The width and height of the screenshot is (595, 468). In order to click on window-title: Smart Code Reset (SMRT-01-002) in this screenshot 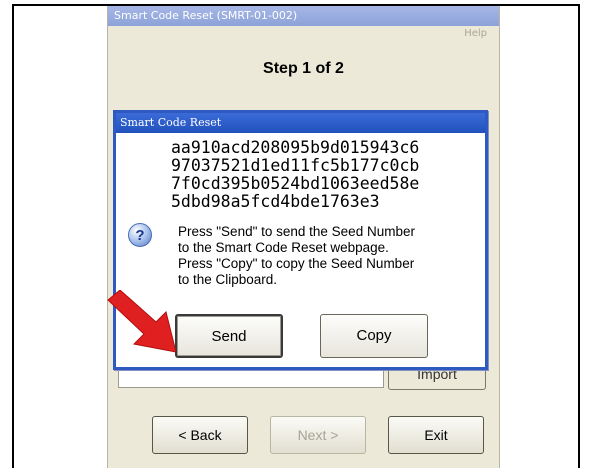, I will do `click(303, 16)`.